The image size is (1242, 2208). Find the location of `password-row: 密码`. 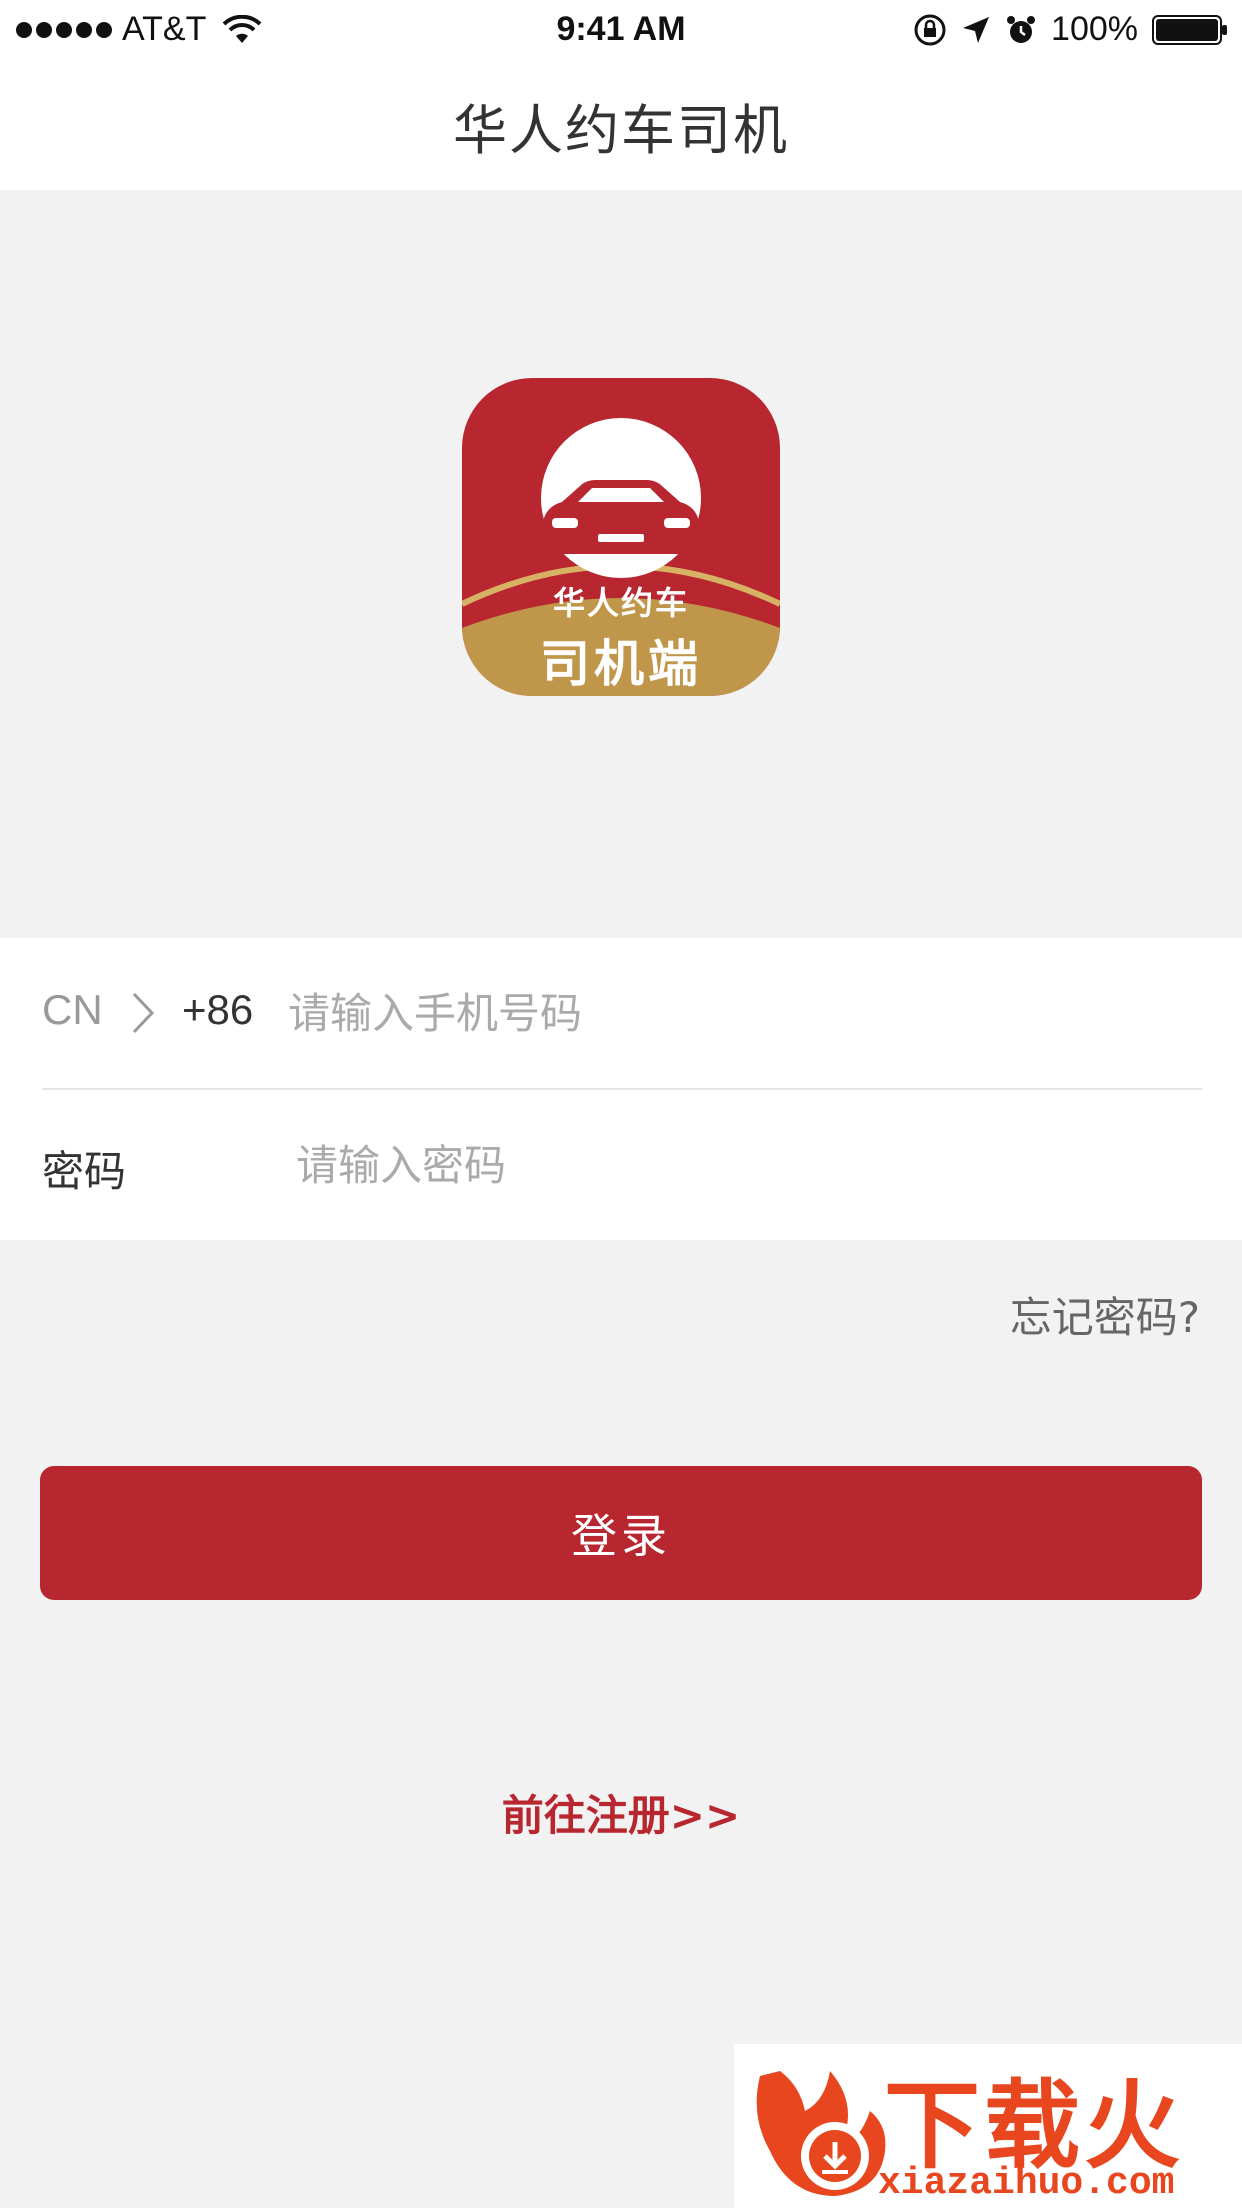

password-row: 密码 is located at coordinates (621, 1165).